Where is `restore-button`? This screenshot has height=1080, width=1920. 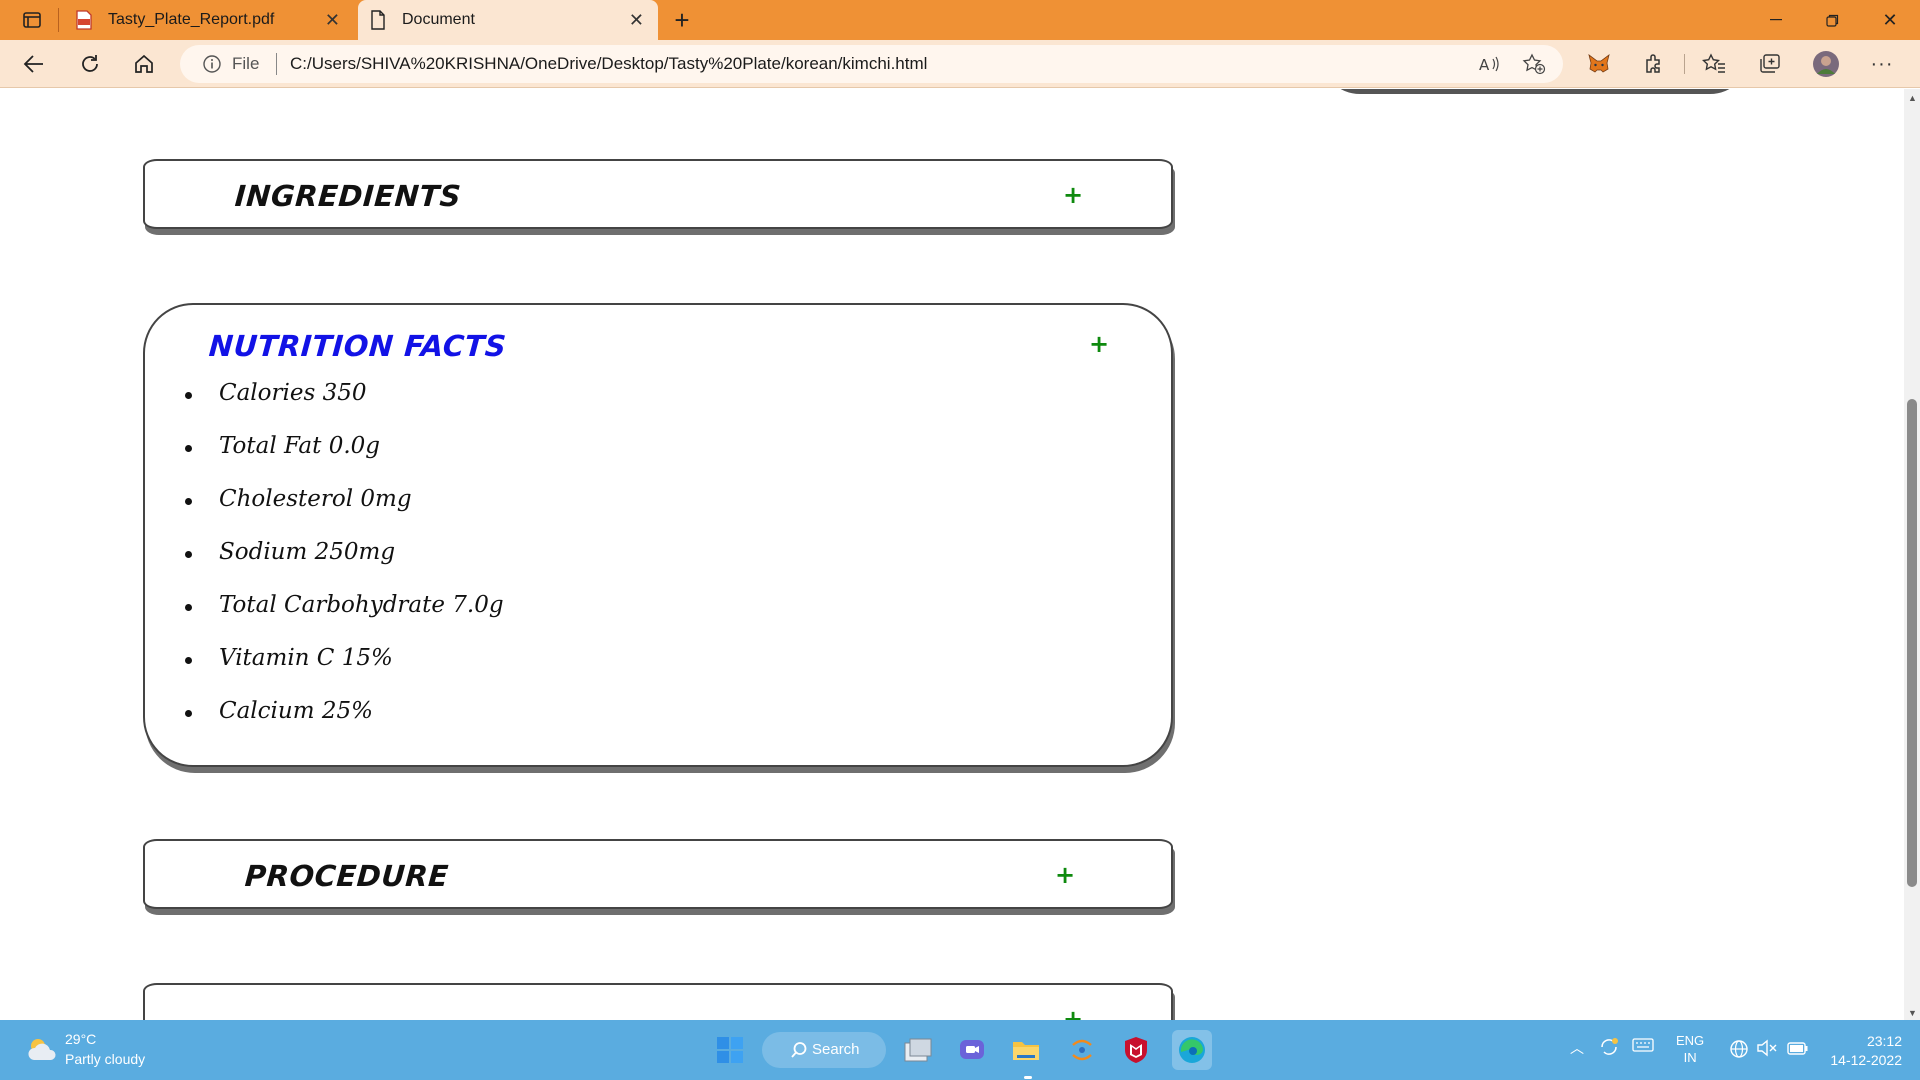
restore-button is located at coordinates (1832, 20).